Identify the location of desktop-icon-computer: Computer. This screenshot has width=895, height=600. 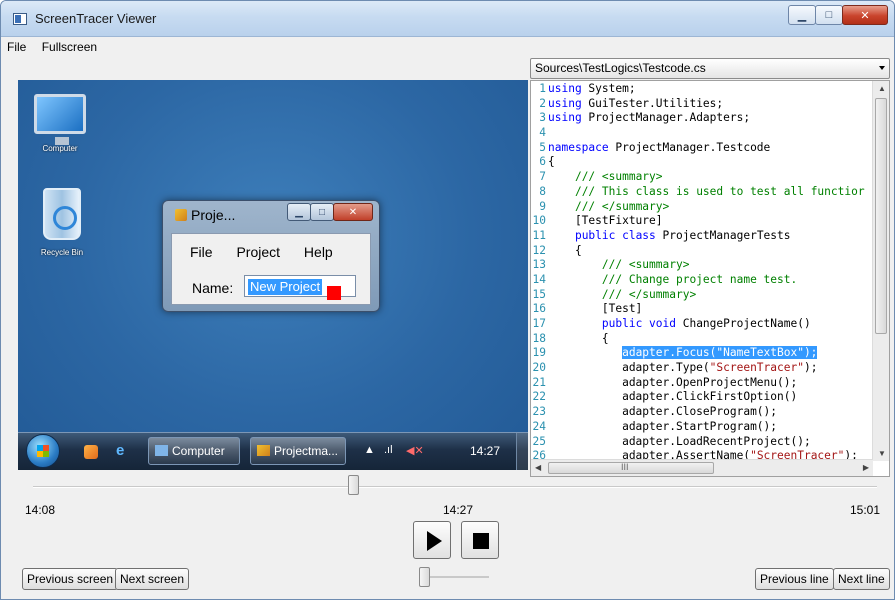
(60, 123).